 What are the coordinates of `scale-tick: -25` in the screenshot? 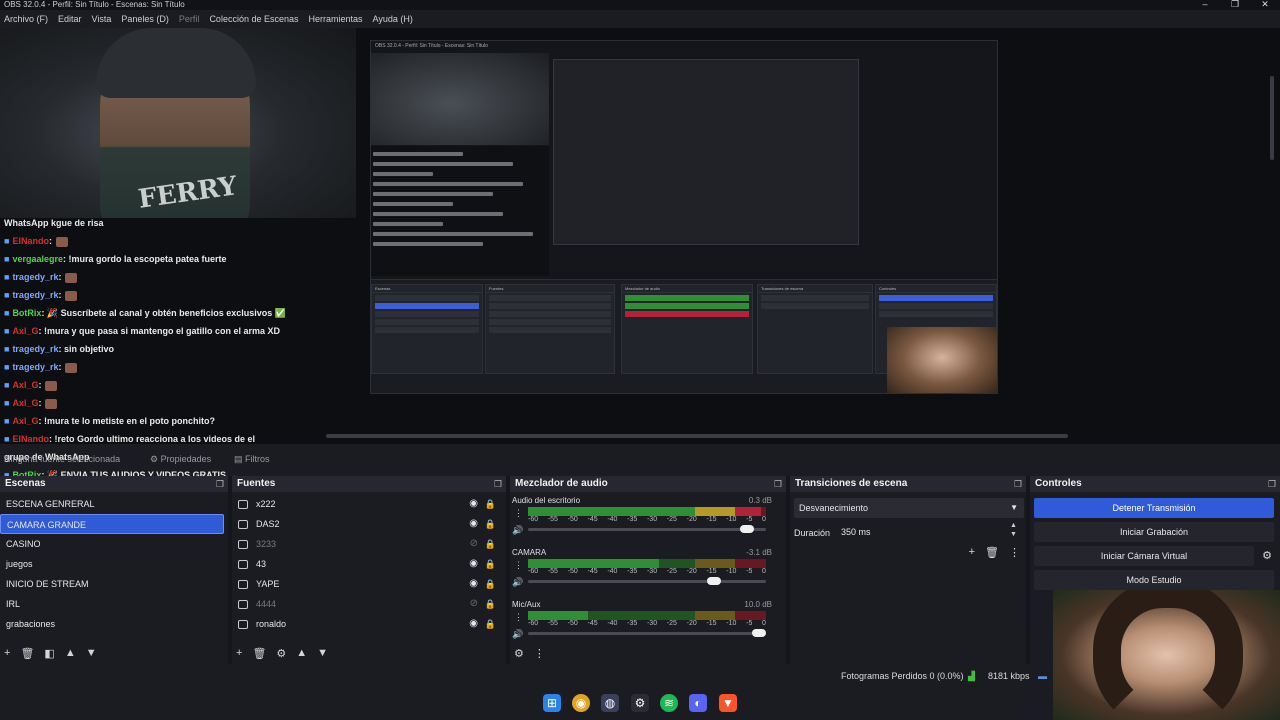 It's located at (671, 519).